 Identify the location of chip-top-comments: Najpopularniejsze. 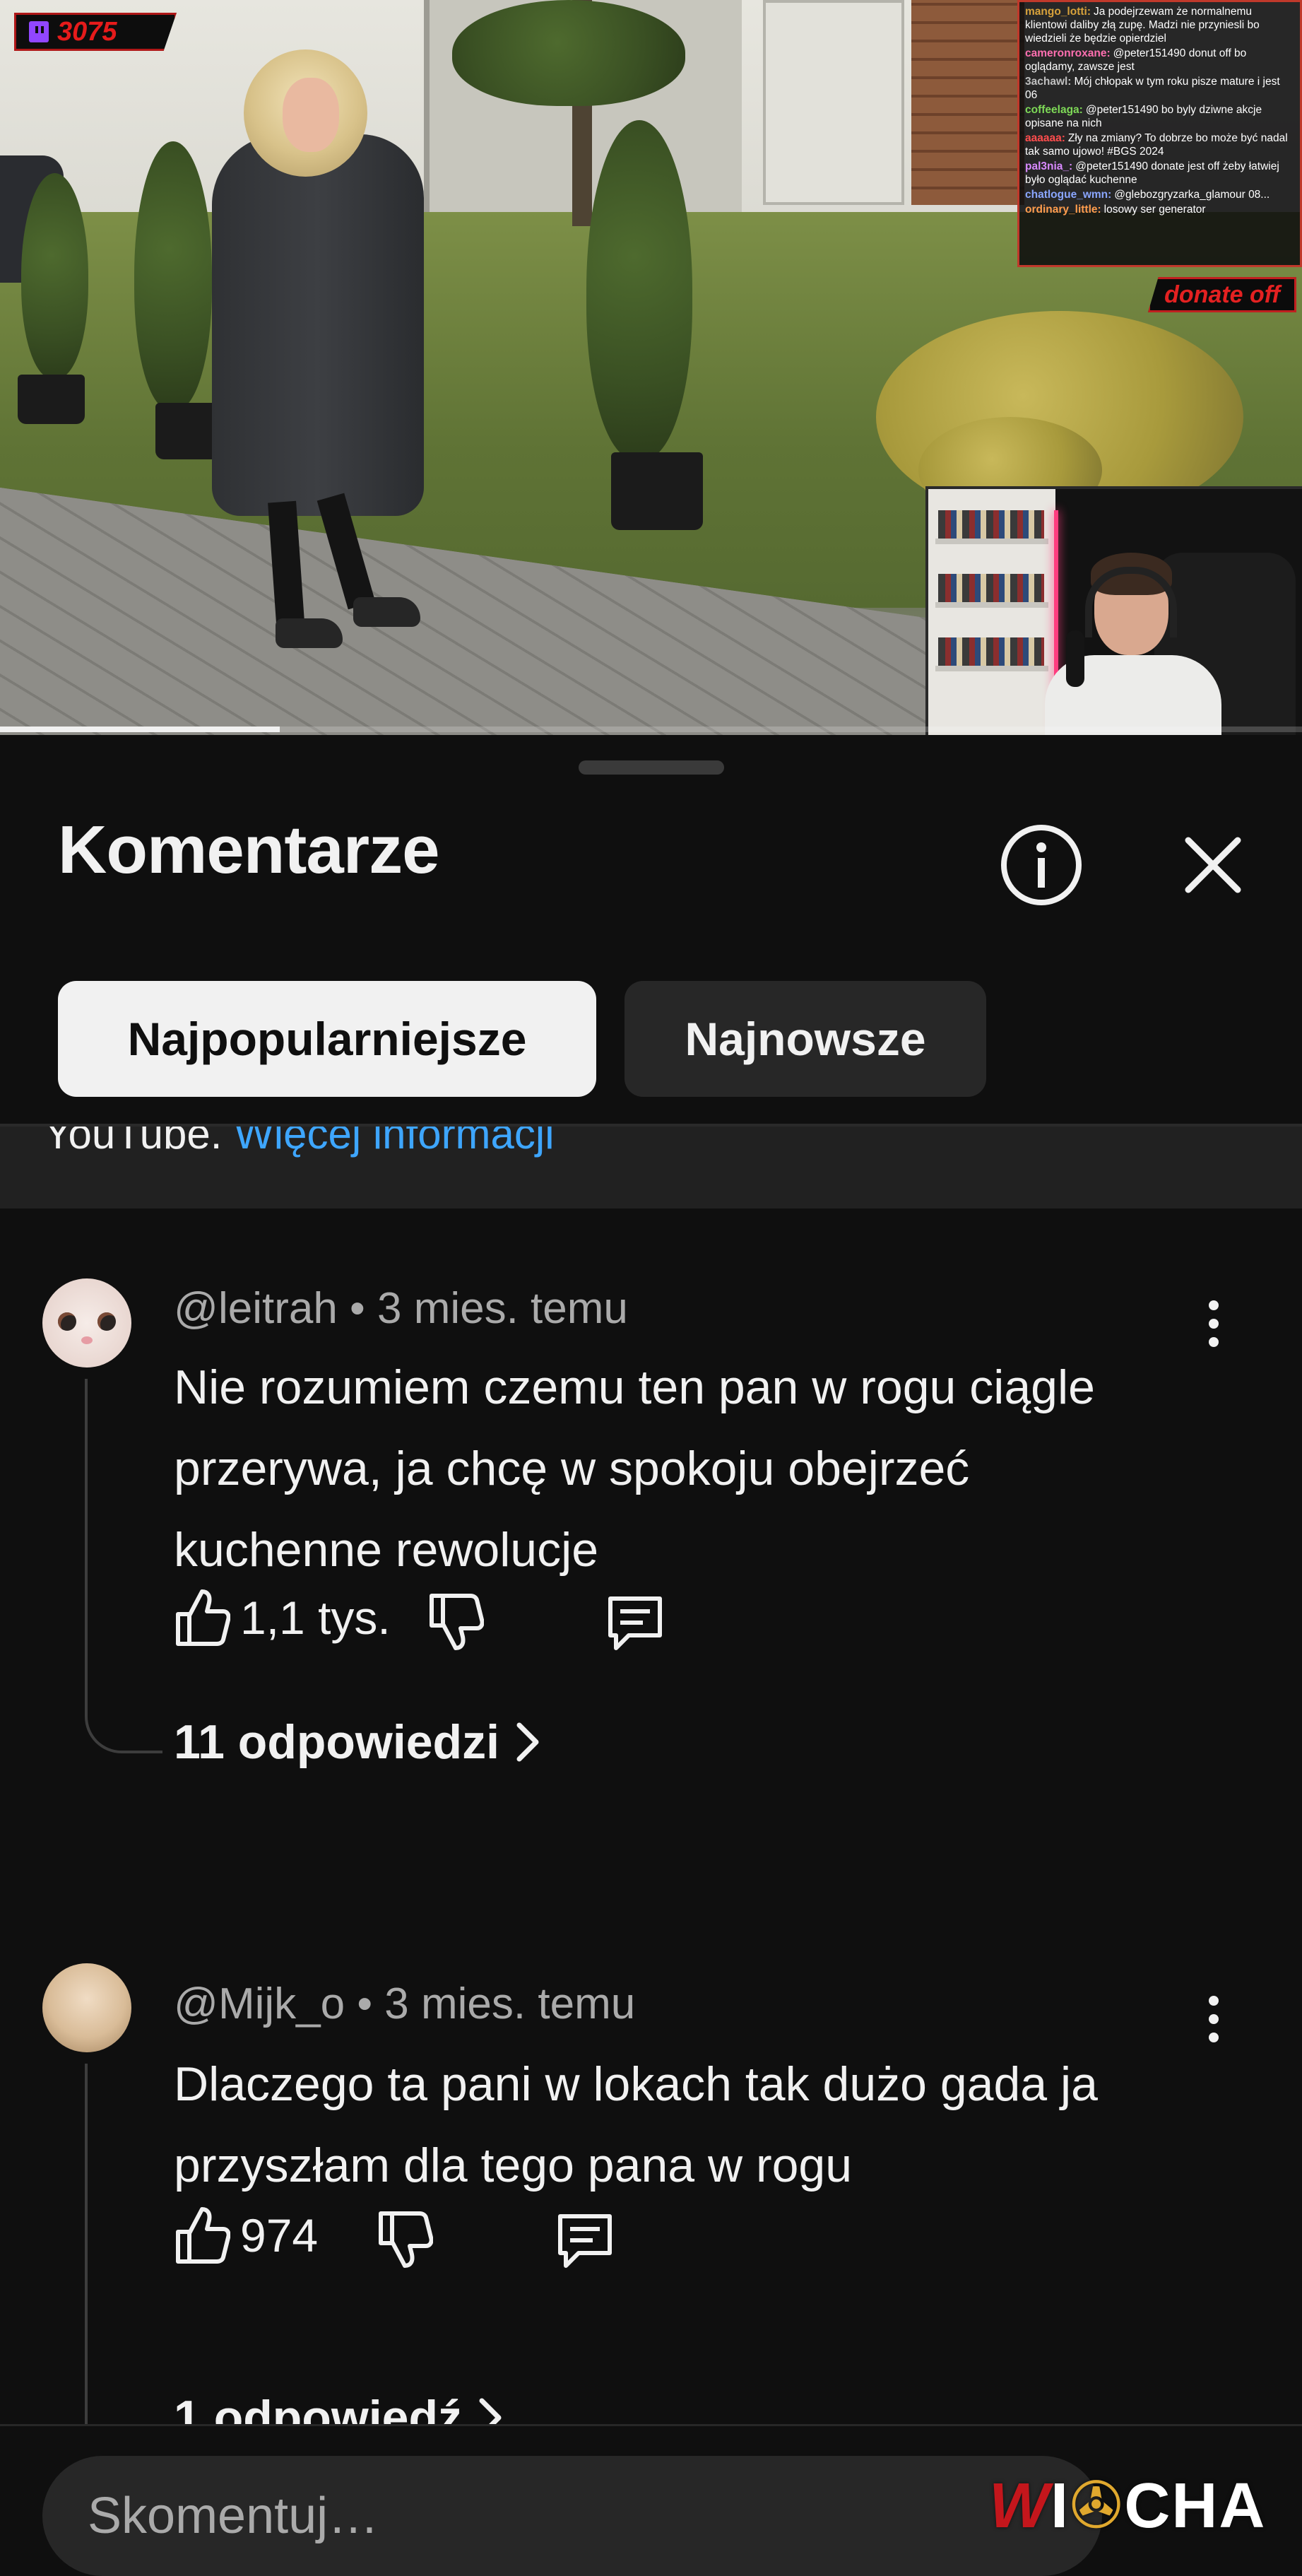
(327, 1039).